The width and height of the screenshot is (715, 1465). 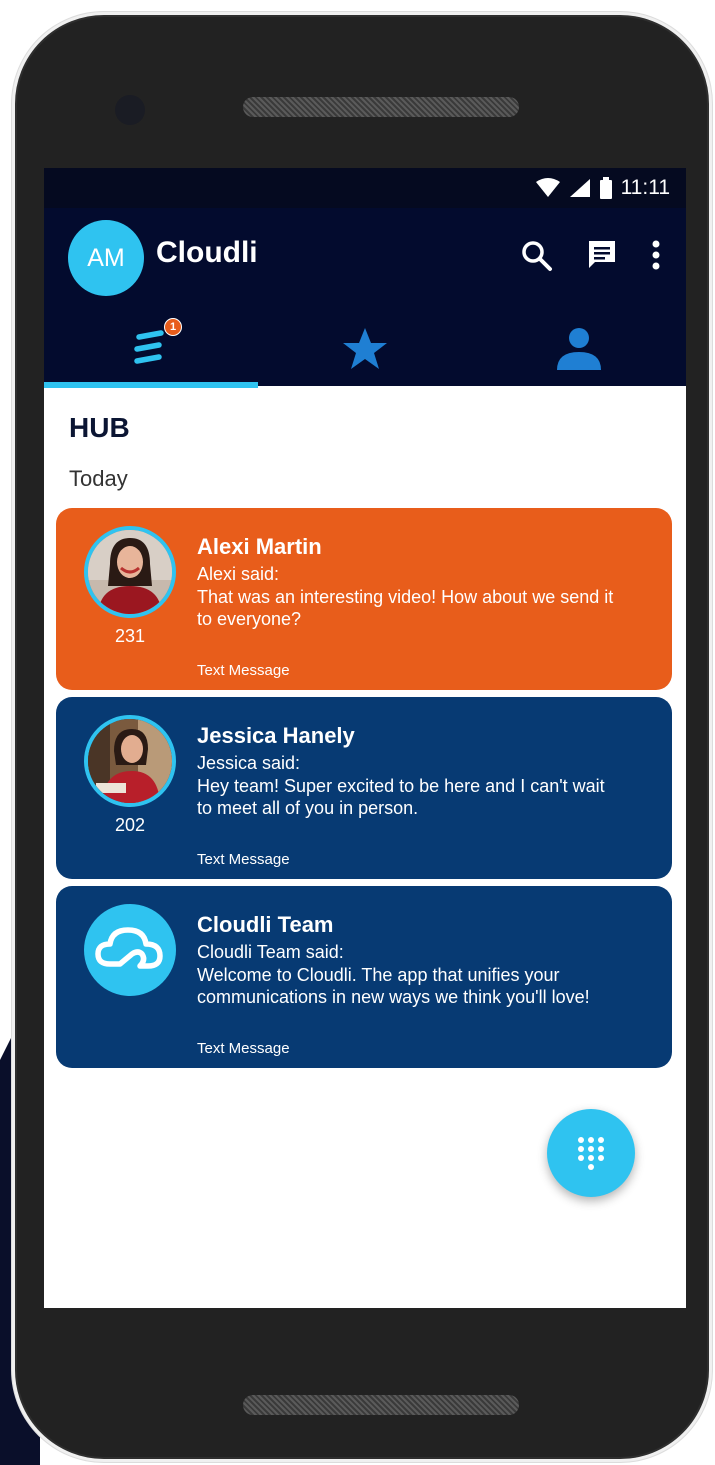 What do you see at coordinates (207, 252) in the screenshot?
I see `app-title: Cloudli` at bounding box center [207, 252].